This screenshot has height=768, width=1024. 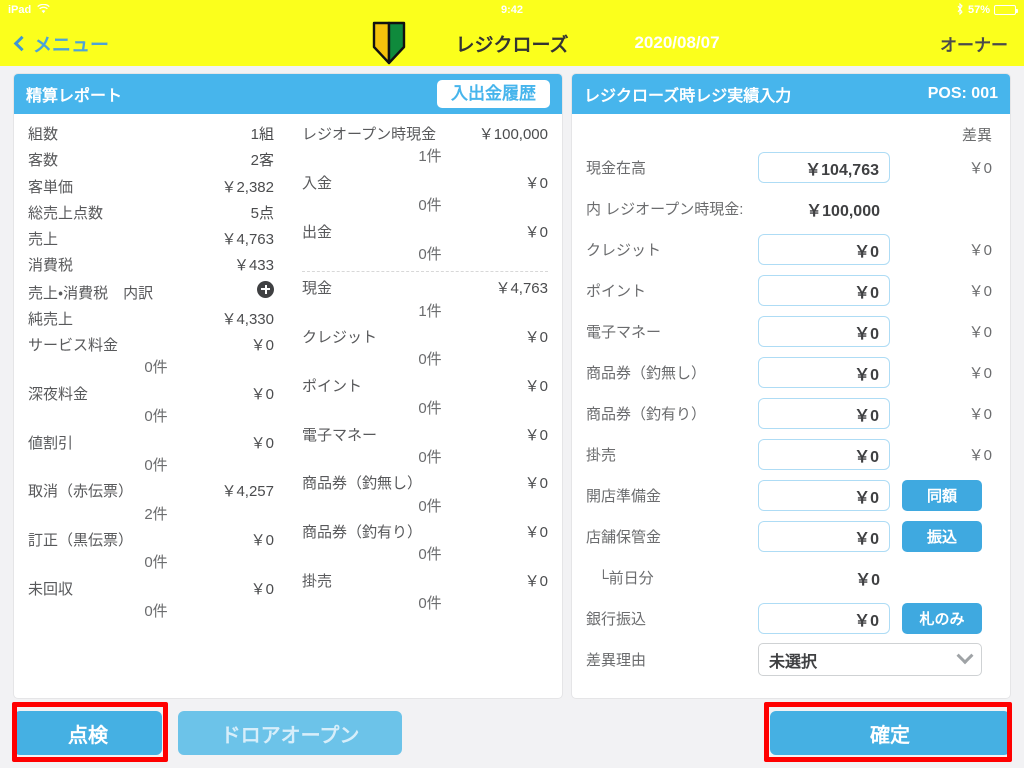 I want to click on report-row-label: 取消（赤伝票）, so click(x=81, y=492).